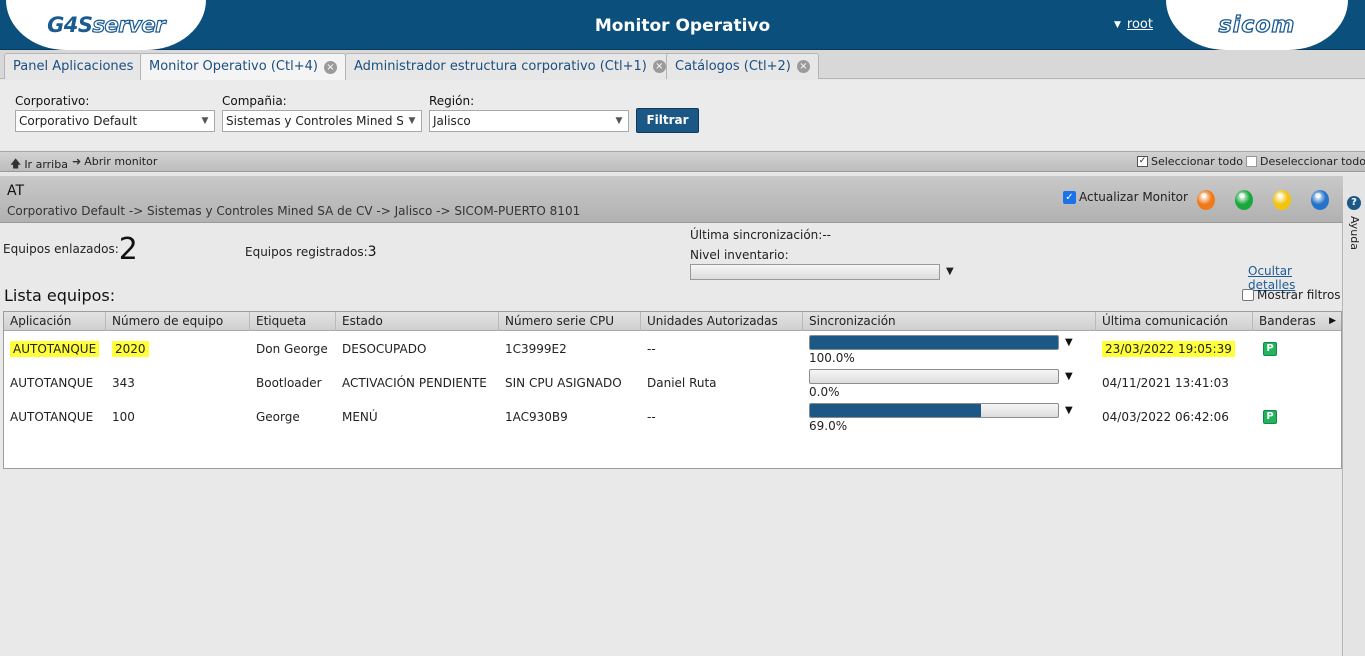 Image resolution: width=1365 pixels, height=656 pixels. Describe the element at coordinates (1174, 321) in the screenshot. I see `column-header-ultima-comunicacion: Última comunicación` at that location.